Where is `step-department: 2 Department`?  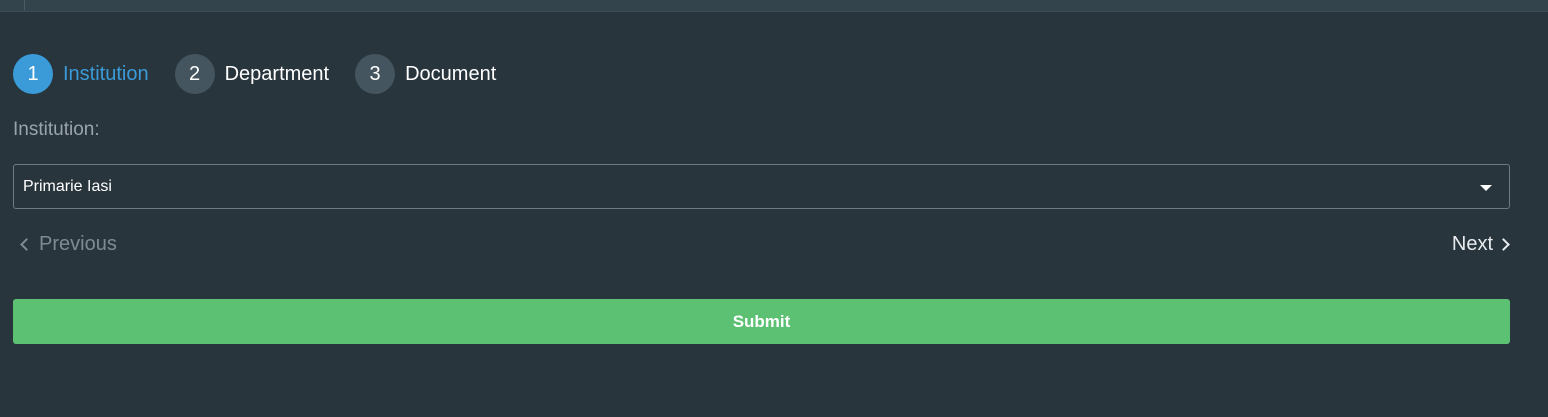
step-department: 2 Department is located at coordinates (252, 74).